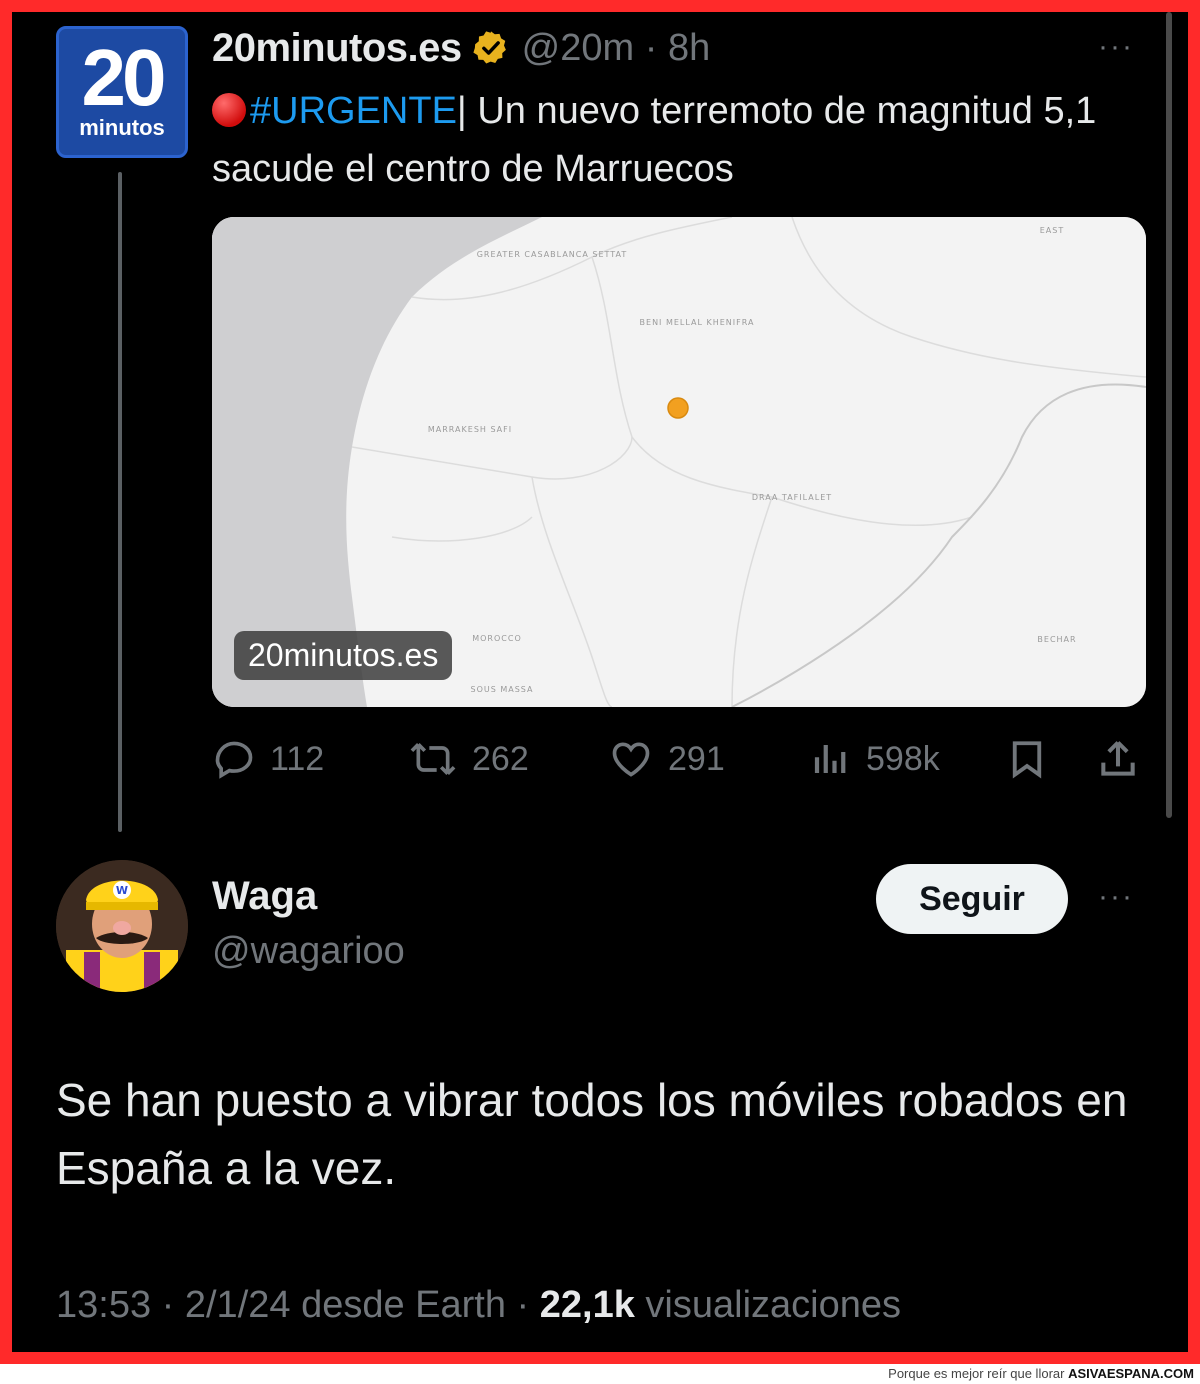 This screenshot has height=1384, width=1200. Describe the element at coordinates (120, 502) in the screenshot. I see `thread-connector-line` at that location.